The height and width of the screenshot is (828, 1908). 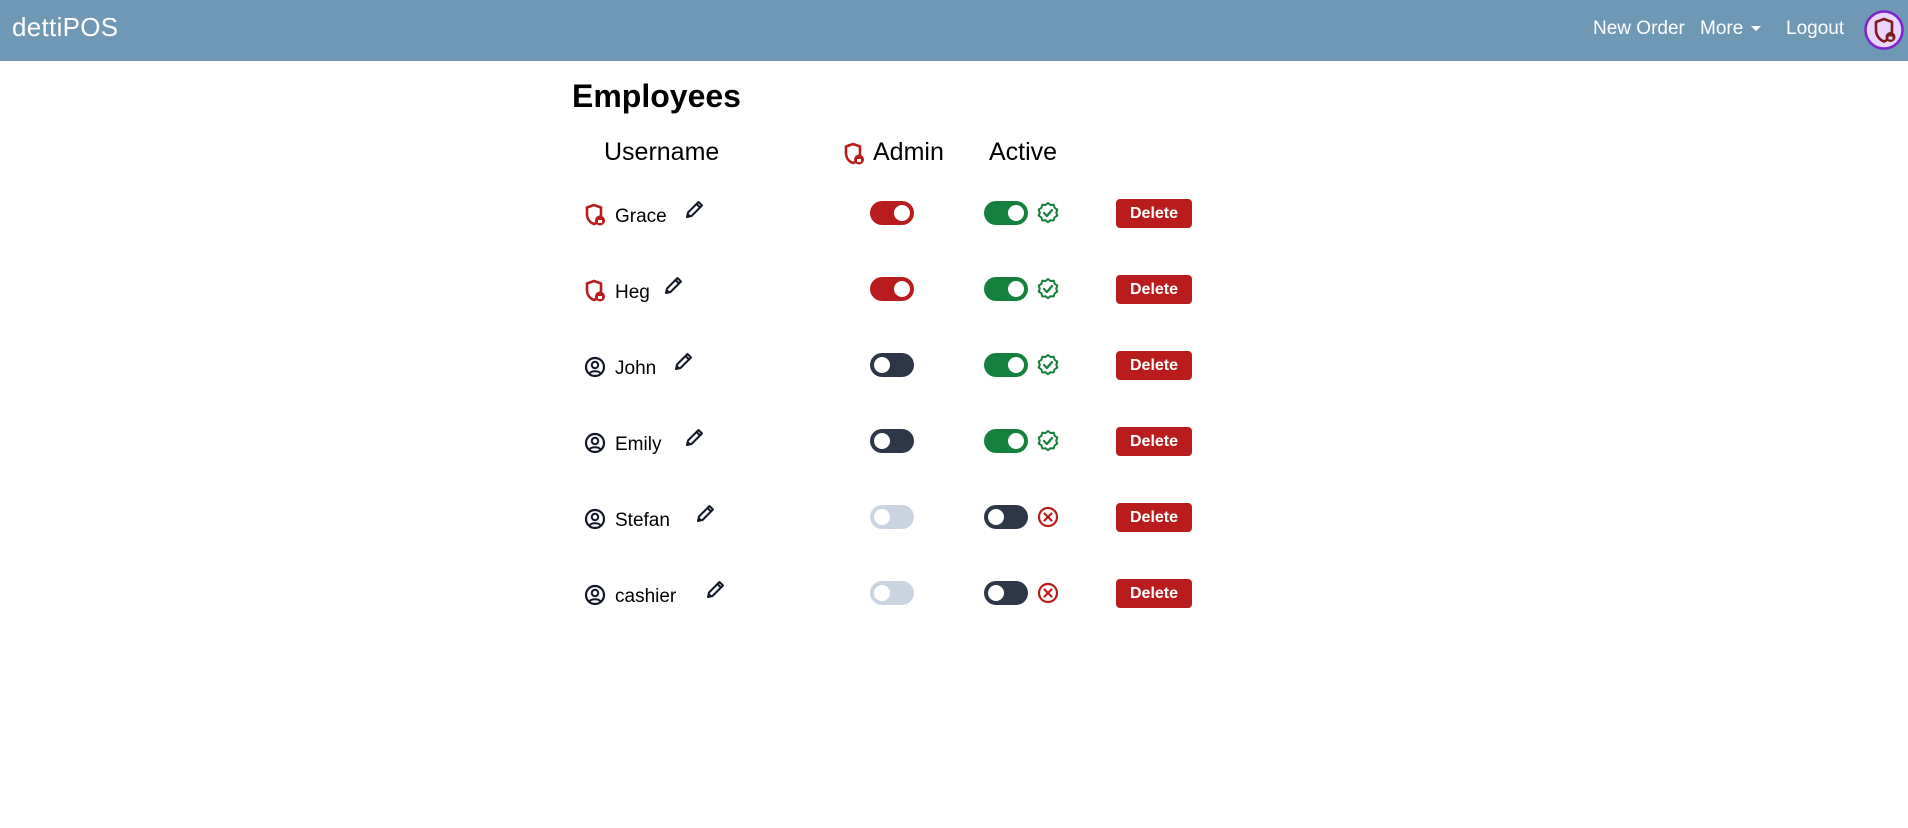 What do you see at coordinates (1023, 152) in the screenshot?
I see `header-active: Active` at bounding box center [1023, 152].